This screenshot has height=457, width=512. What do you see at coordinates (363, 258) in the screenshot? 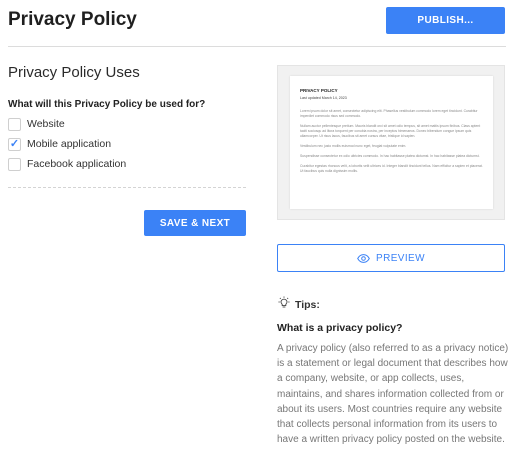
I see `eye-icon` at bounding box center [363, 258].